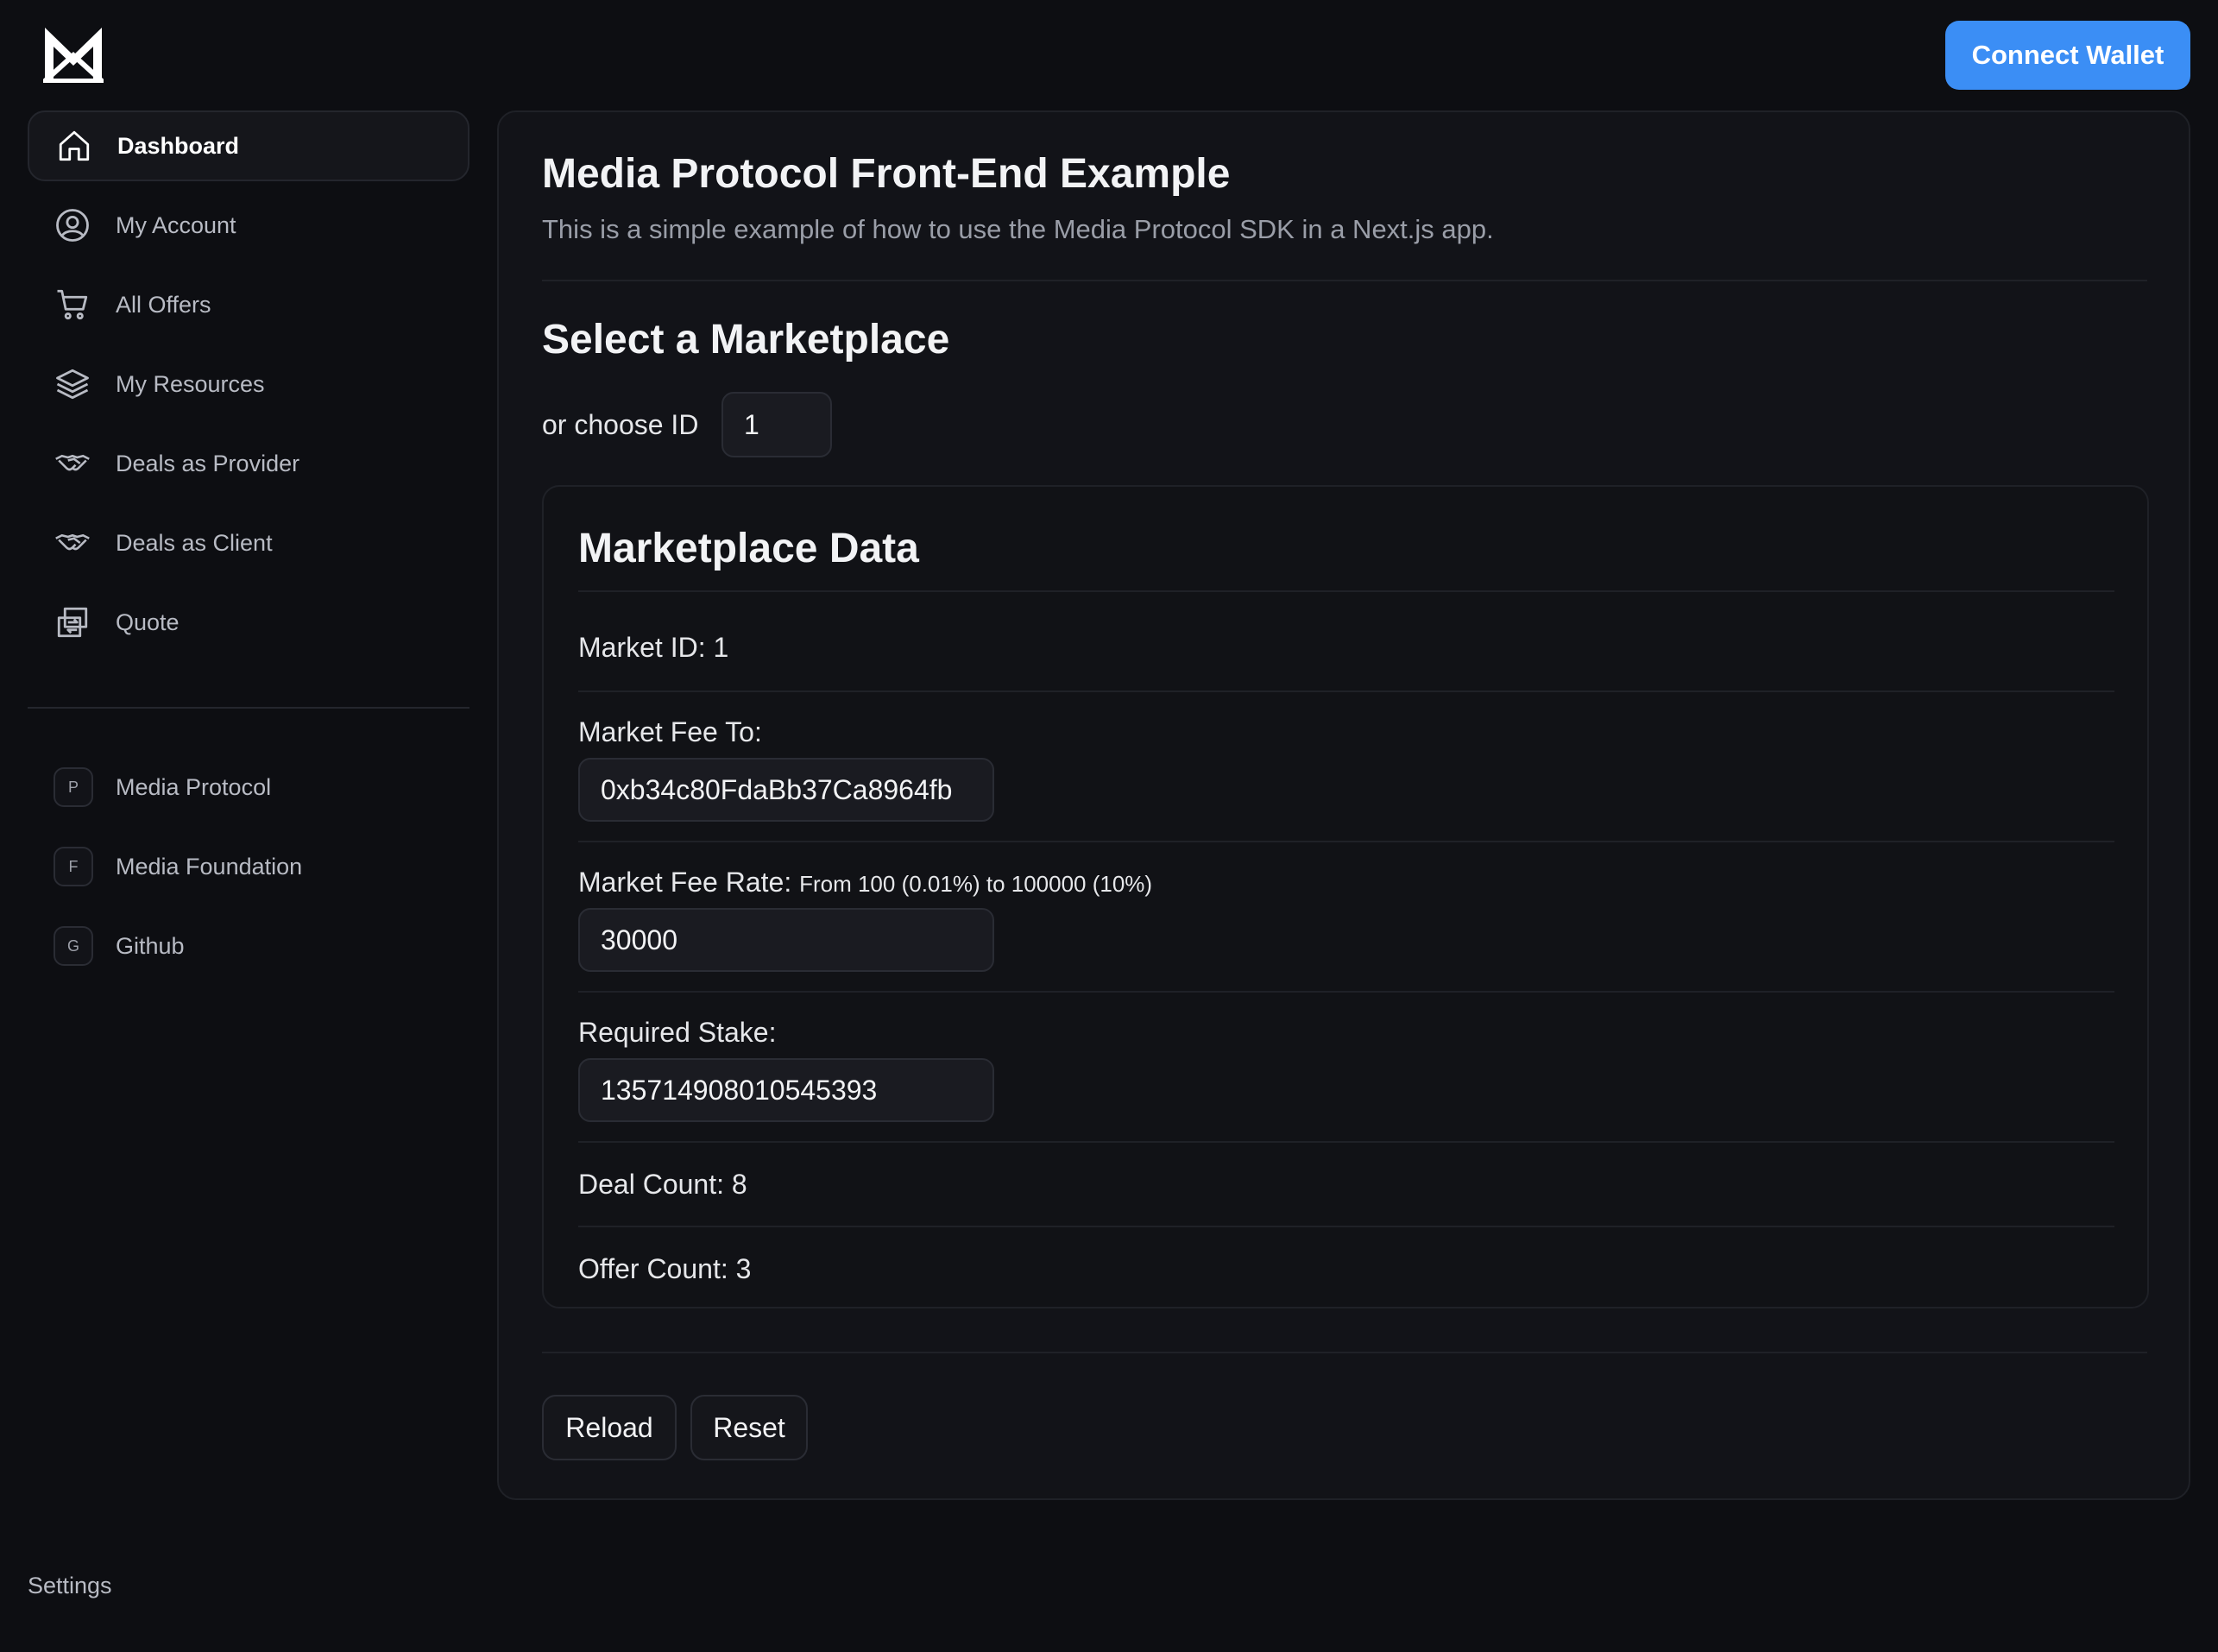 The image size is (2218, 1652). Describe the element at coordinates (248, 304) in the screenshot. I see `sidebar-item-all-offers: All Offers` at that location.